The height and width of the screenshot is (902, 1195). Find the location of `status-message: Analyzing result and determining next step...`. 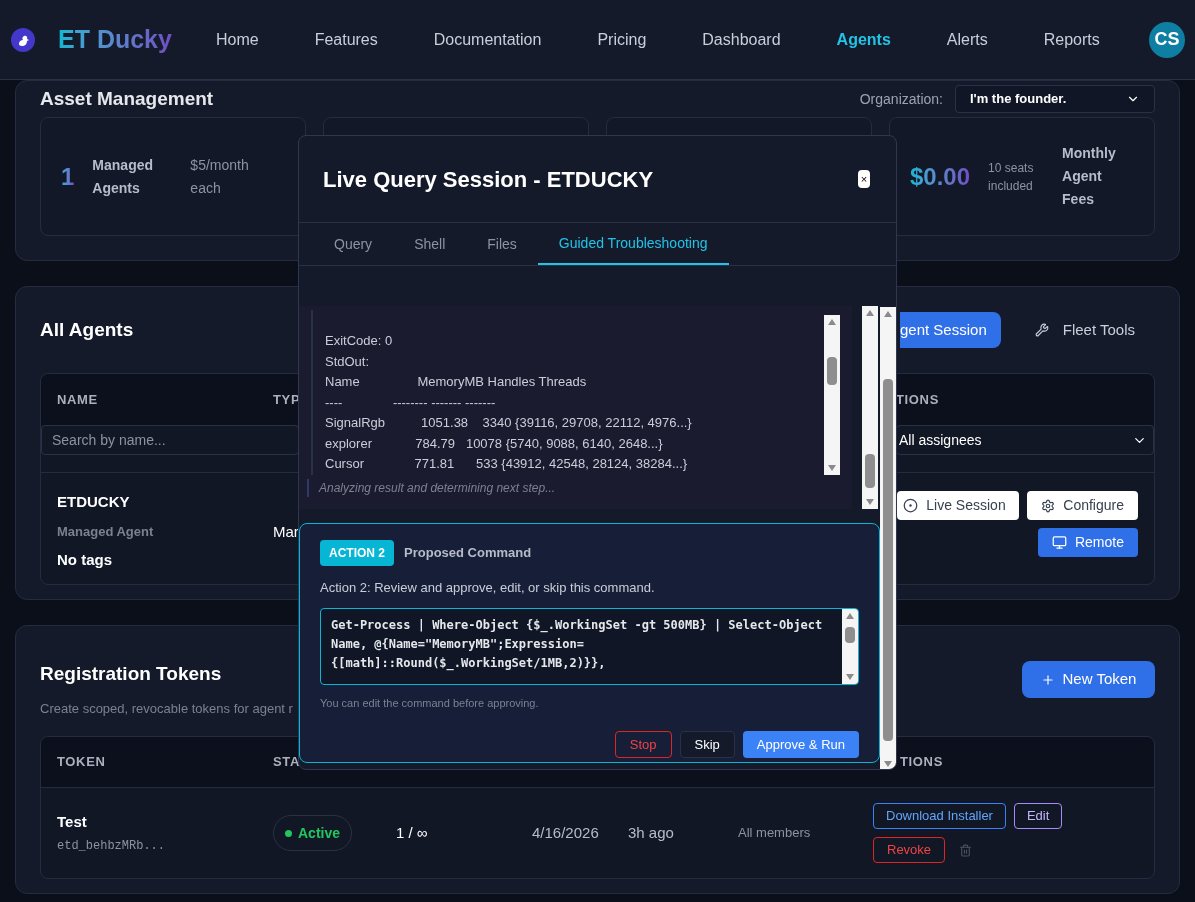

status-message: Analyzing result and determining next step... is located at coordinates (579, 488).